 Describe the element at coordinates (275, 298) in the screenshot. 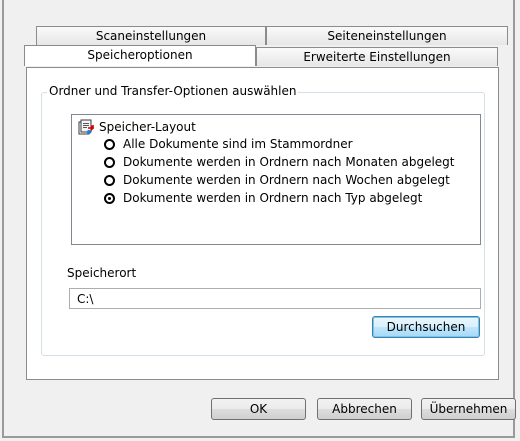

I see `storage-location-input` at that location.